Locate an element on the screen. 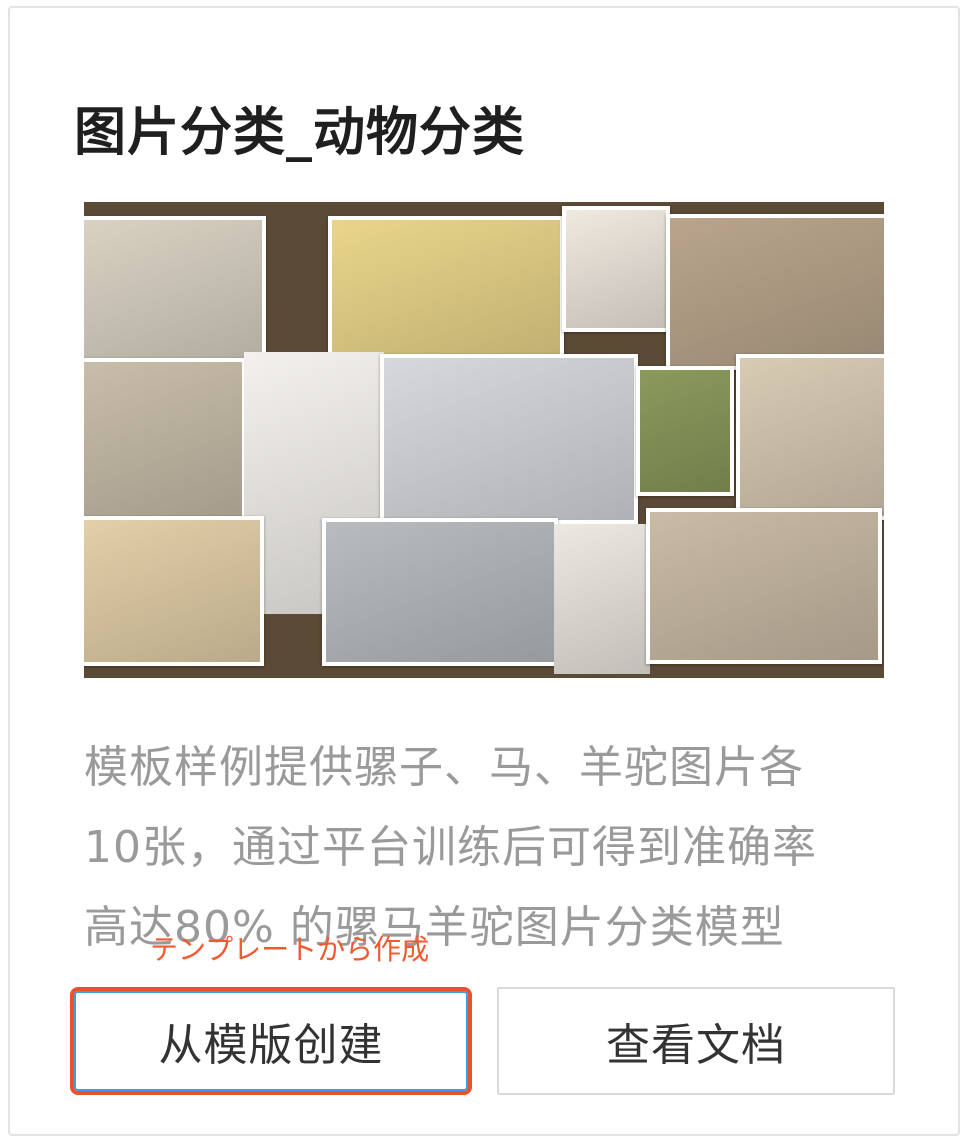 The width and height of the screenshot is (970, 1136). view-docs-label: 查看文档 is located at coordinates (696, 1045).